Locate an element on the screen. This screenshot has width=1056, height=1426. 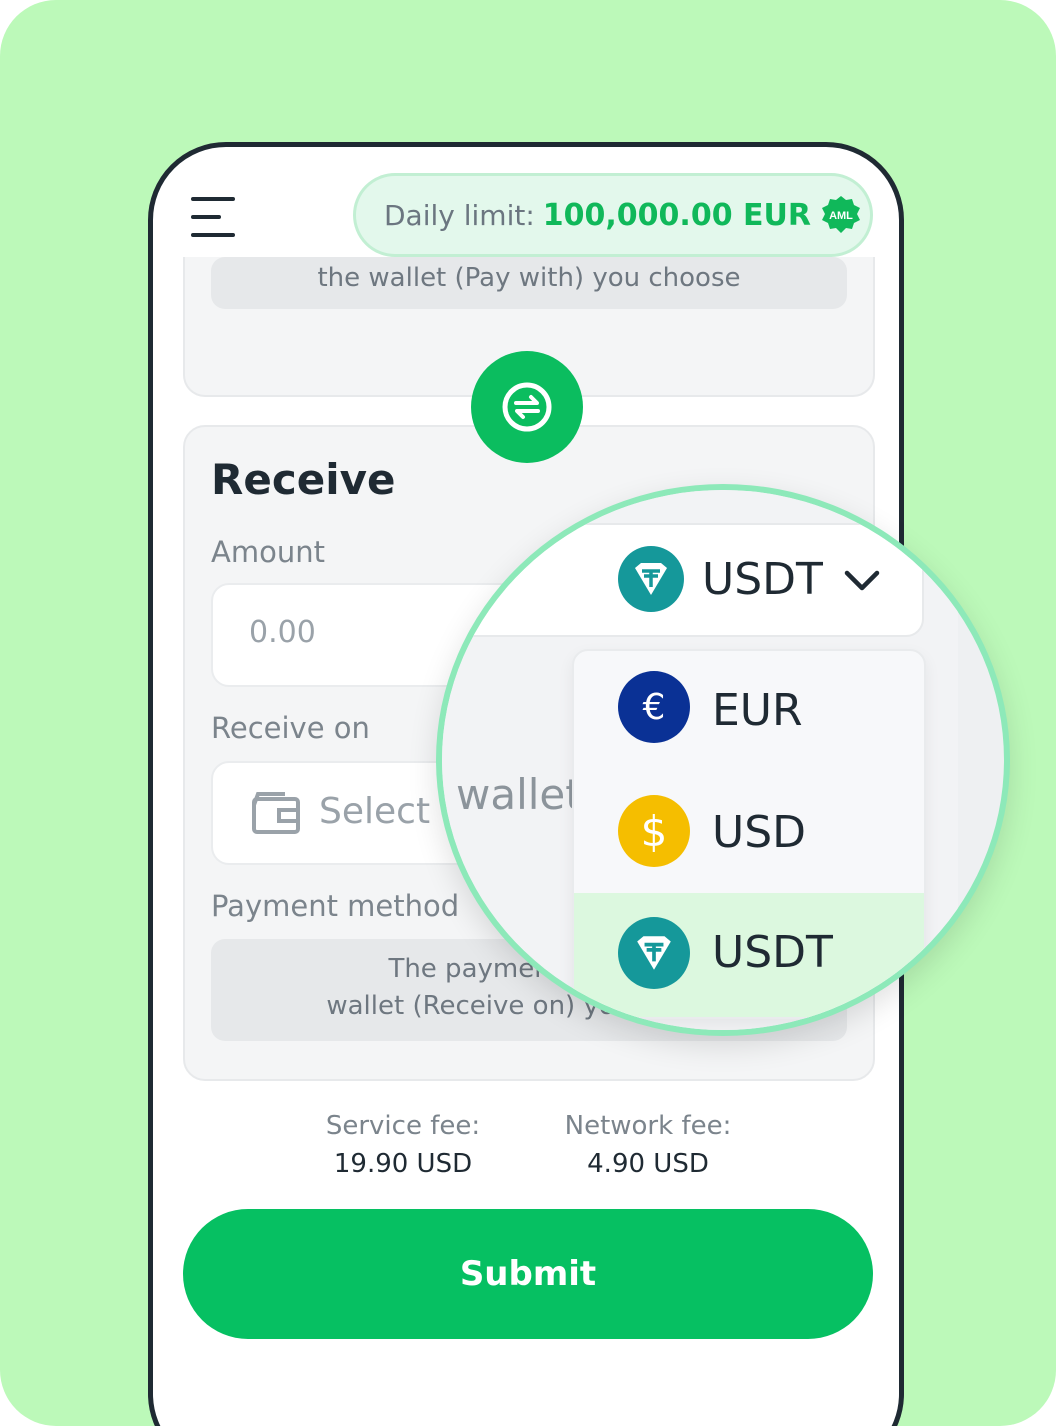
dropdown-option-label: EUR is located at coordinates (757, 710).